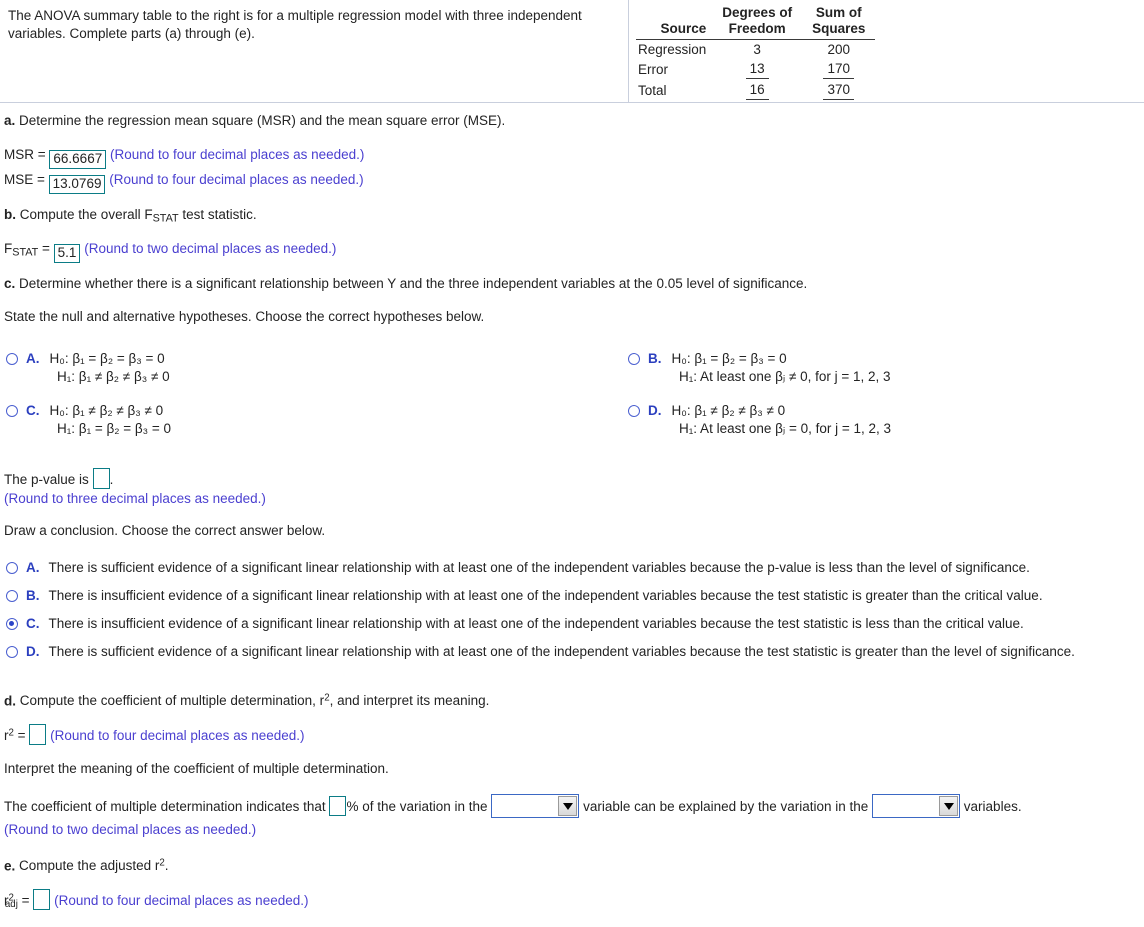 The width and height of the screenshot is (1144, 927). What do you see at coordinates (33, 358) in the screenshot?
I see `hypothesis-letter-a: A.` at bounding box center [33, 358].